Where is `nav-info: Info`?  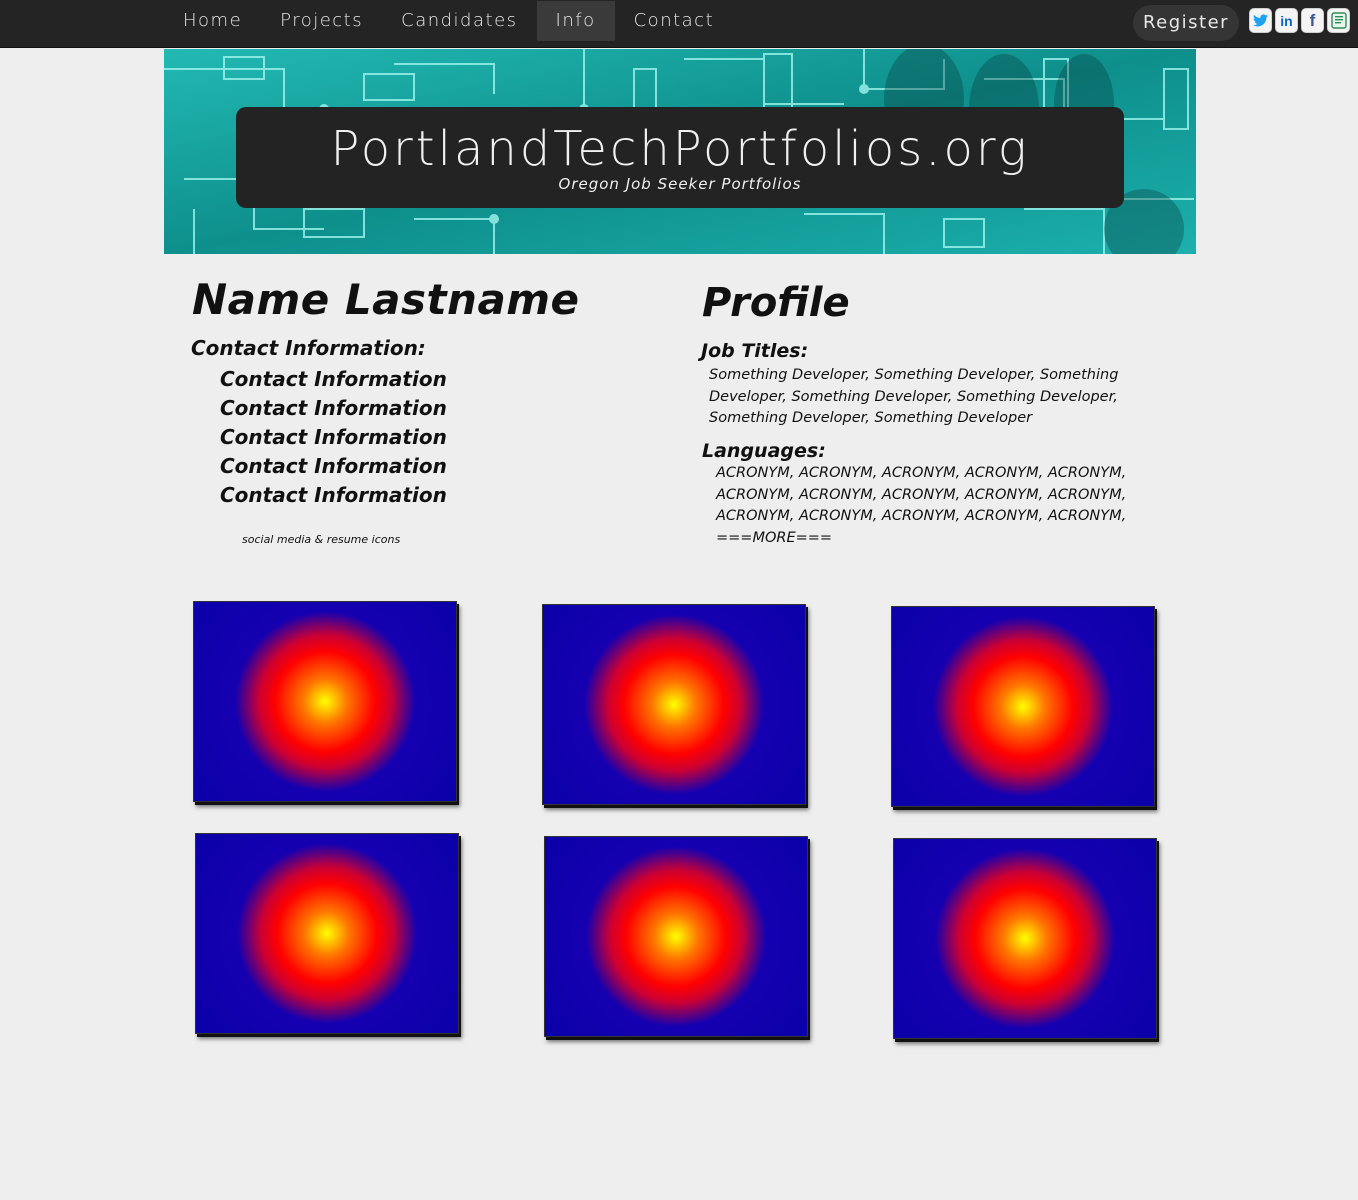 nav-info: Info is located at coordinates (575, 21).